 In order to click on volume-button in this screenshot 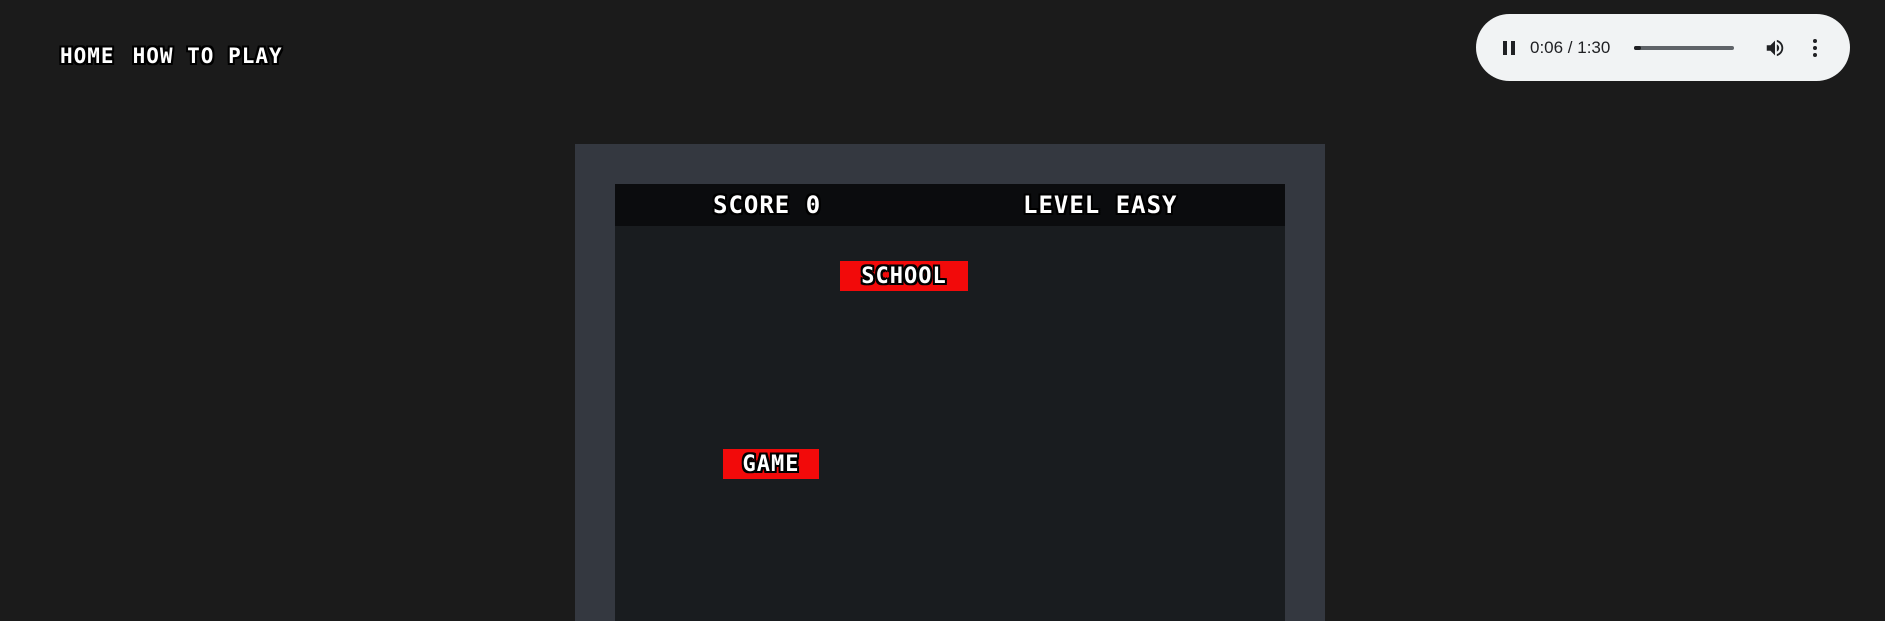, I will do `click(1775, 48)`.